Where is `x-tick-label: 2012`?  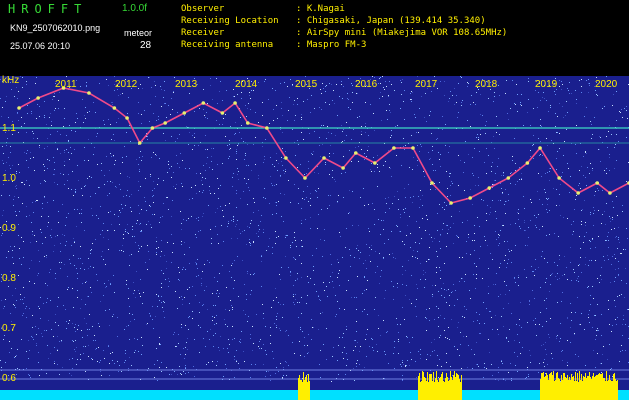 x-tick-label: 2012 is located at coordinates (126, 84).